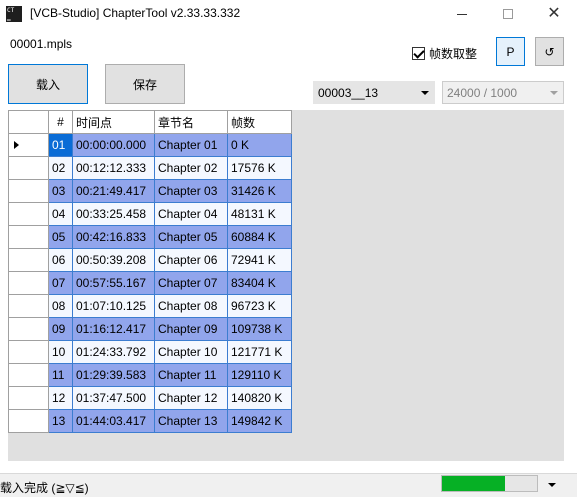  Describe the element at coordinates (554, 14) in the screenshot. I see `close-button: ✕` at that location.